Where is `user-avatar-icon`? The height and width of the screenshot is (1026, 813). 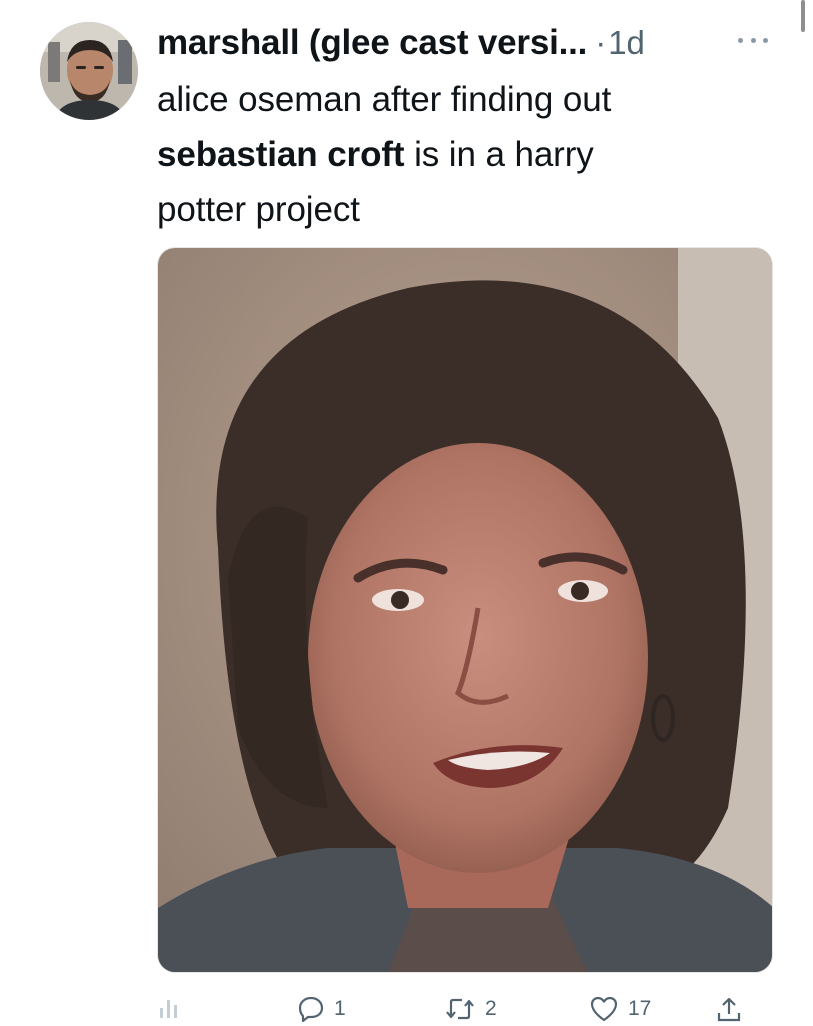 user-avatar-icon is located at coordinates (89, 71).